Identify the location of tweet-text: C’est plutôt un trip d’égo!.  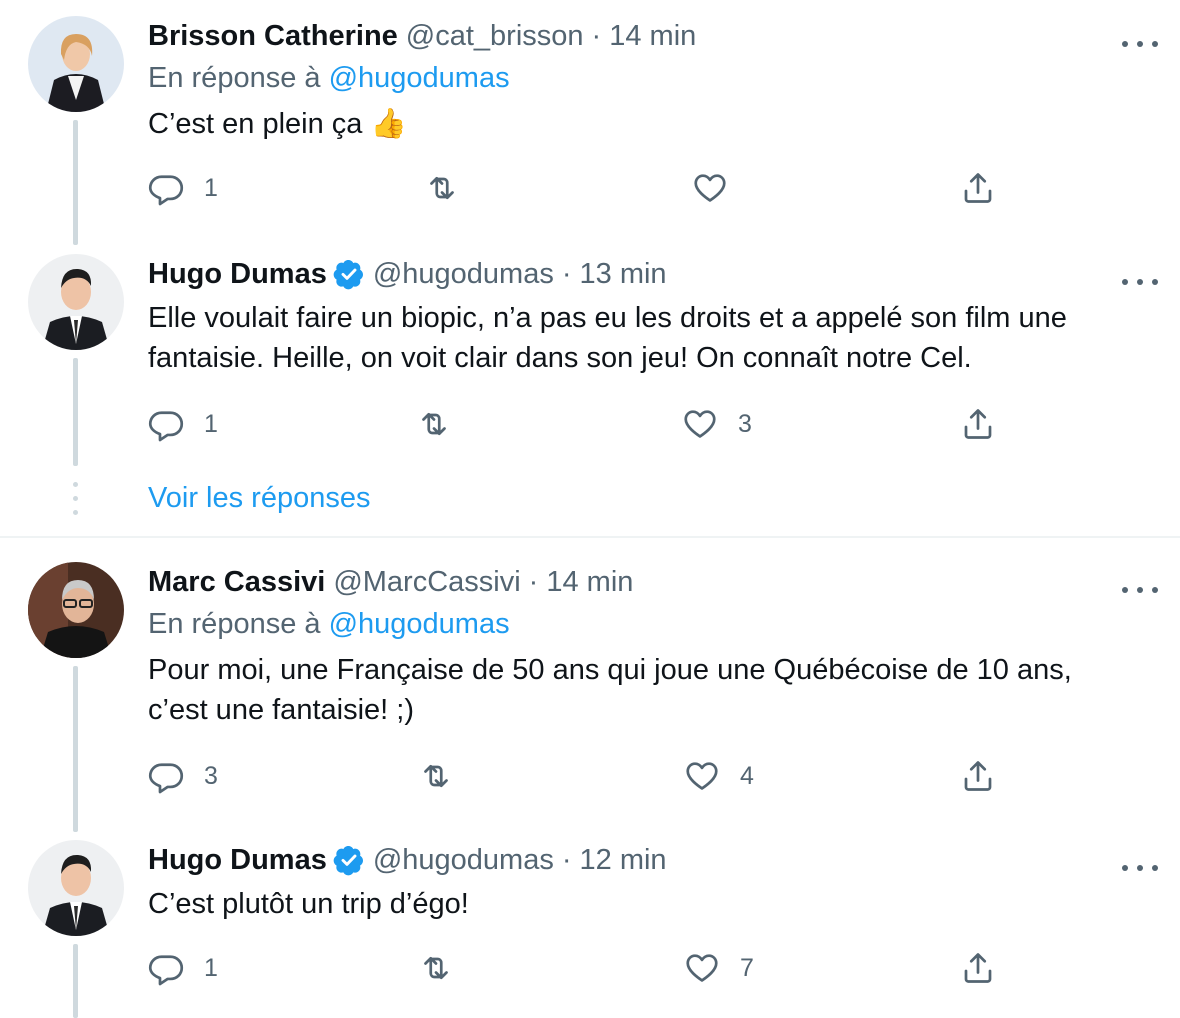
(308, 904).